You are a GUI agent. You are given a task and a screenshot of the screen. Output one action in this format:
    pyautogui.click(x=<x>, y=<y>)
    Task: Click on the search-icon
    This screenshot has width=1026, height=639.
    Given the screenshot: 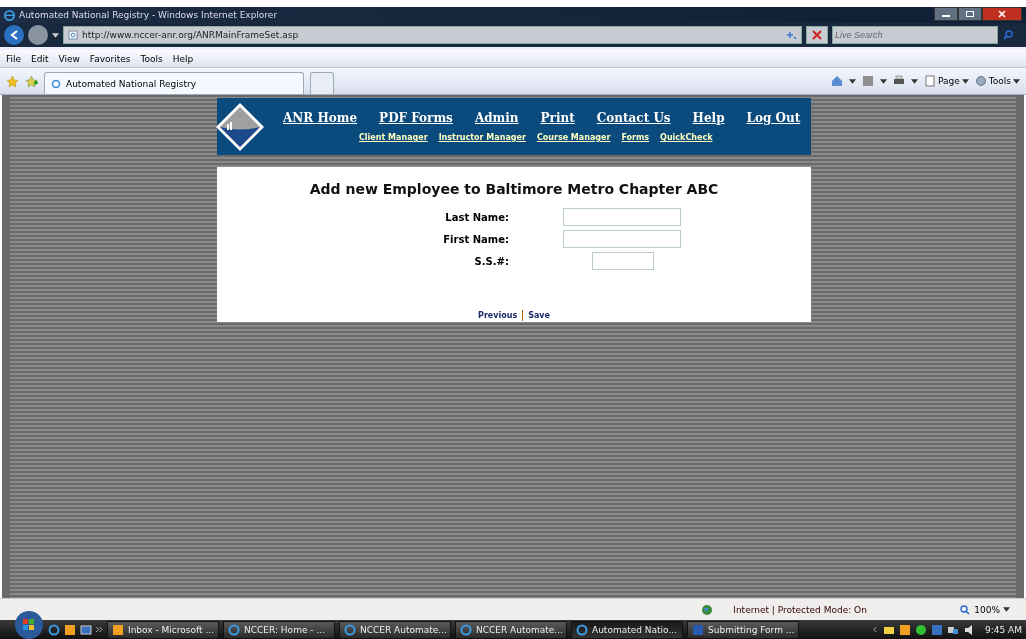 What is the action you would take?
    pyautogui.click(x=1008, y=35)
    